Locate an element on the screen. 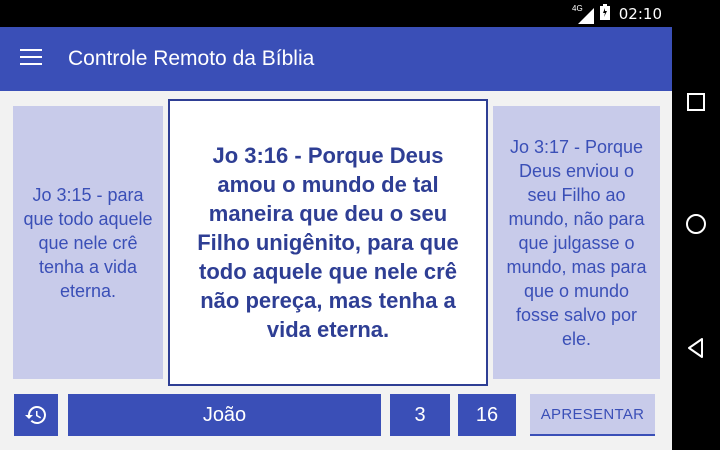 This screenshot has height=450, width=720. verse-number: 16 is located at coordinates (487, 414).